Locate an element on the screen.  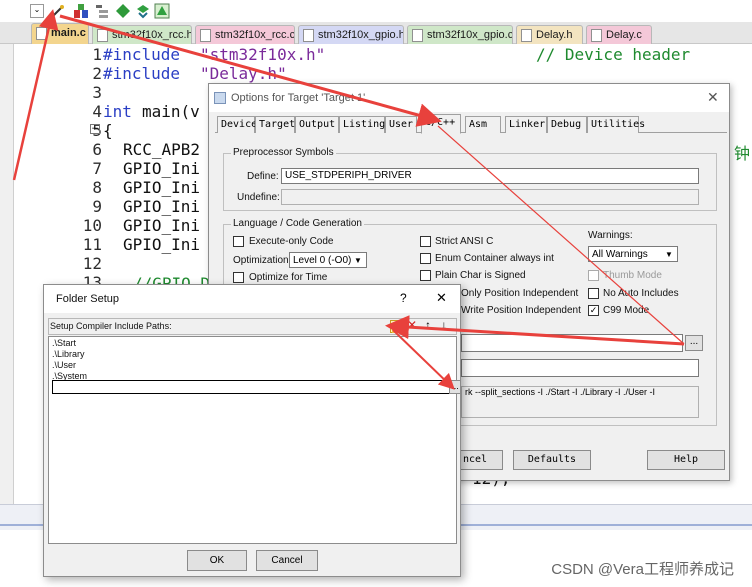
guide-line is located at coordinates (561, 235).